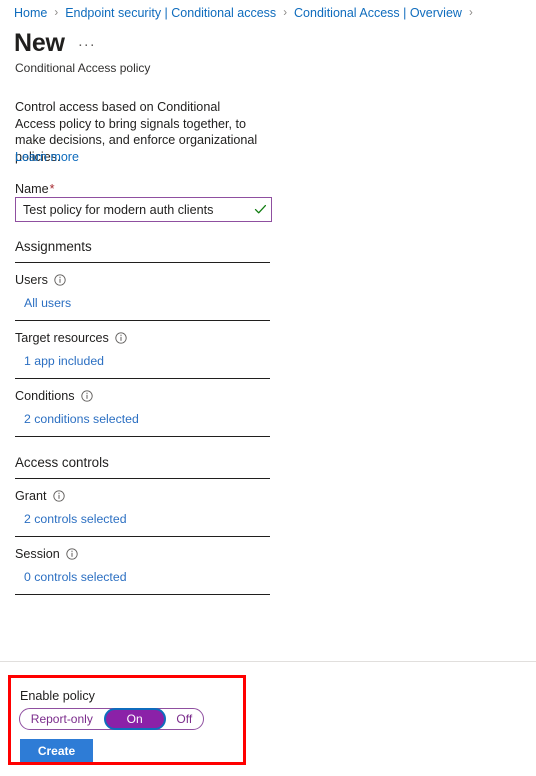 Image resolution: width=536 pixels, height=776 pixels. I want to click on page-subtitle: Conditional Access policy, so click(83, 68).